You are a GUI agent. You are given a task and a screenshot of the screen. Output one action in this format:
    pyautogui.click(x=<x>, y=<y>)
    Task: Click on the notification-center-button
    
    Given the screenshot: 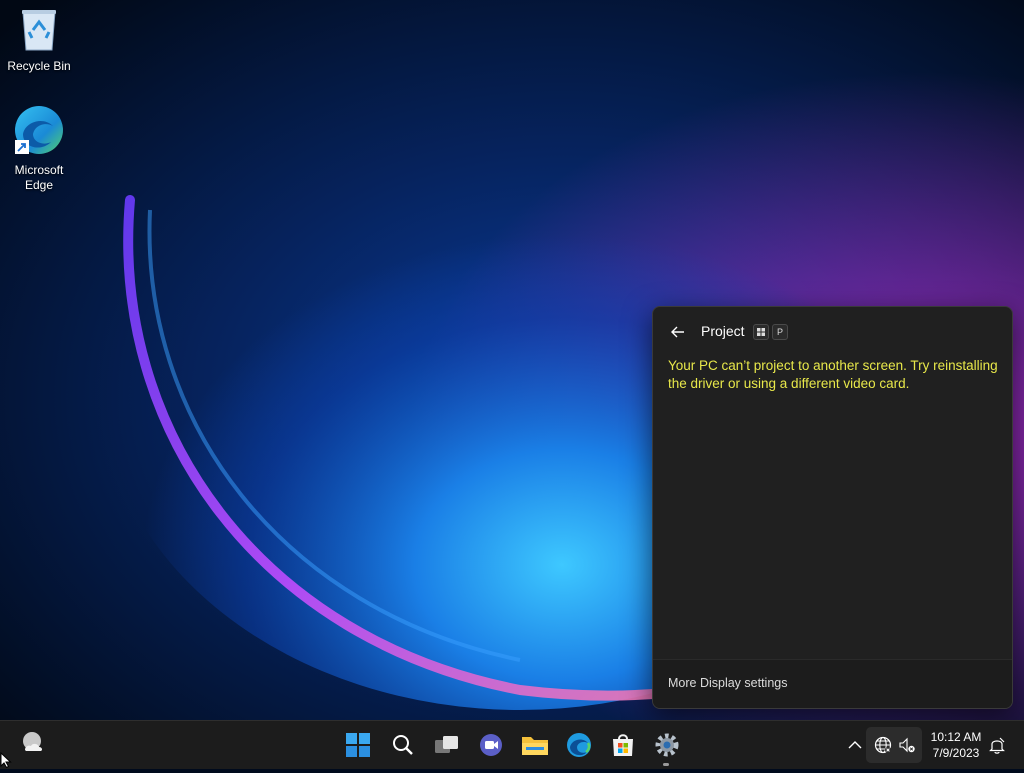 What is the action you would take?
    pyautogui.click(x=997, y=745)
    